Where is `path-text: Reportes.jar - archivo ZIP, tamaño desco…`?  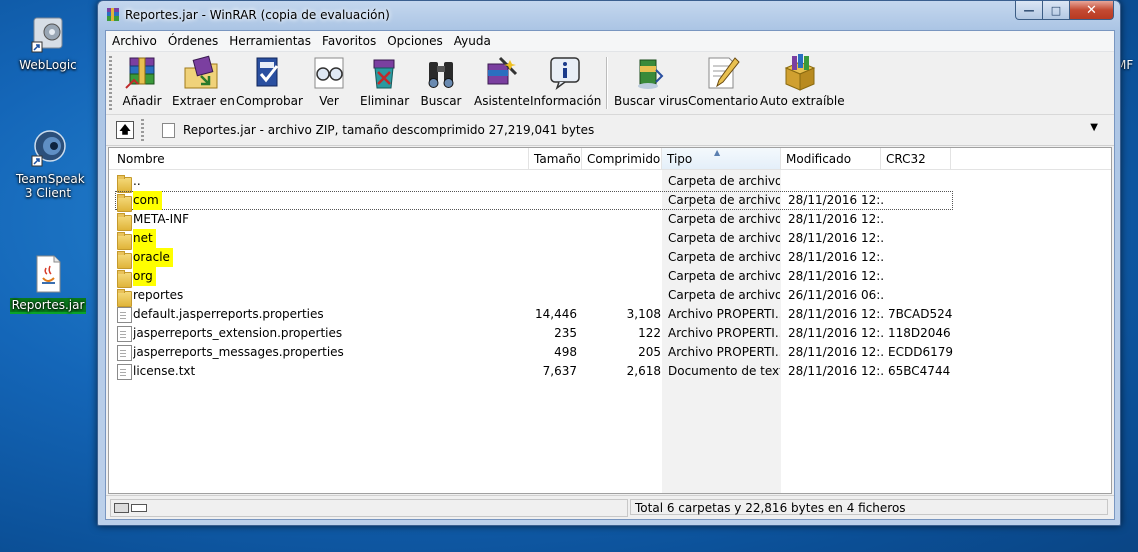
path-text: Reportes.jar - archivo ZIP, tamaño desco… is located at coordinates (389, 130).